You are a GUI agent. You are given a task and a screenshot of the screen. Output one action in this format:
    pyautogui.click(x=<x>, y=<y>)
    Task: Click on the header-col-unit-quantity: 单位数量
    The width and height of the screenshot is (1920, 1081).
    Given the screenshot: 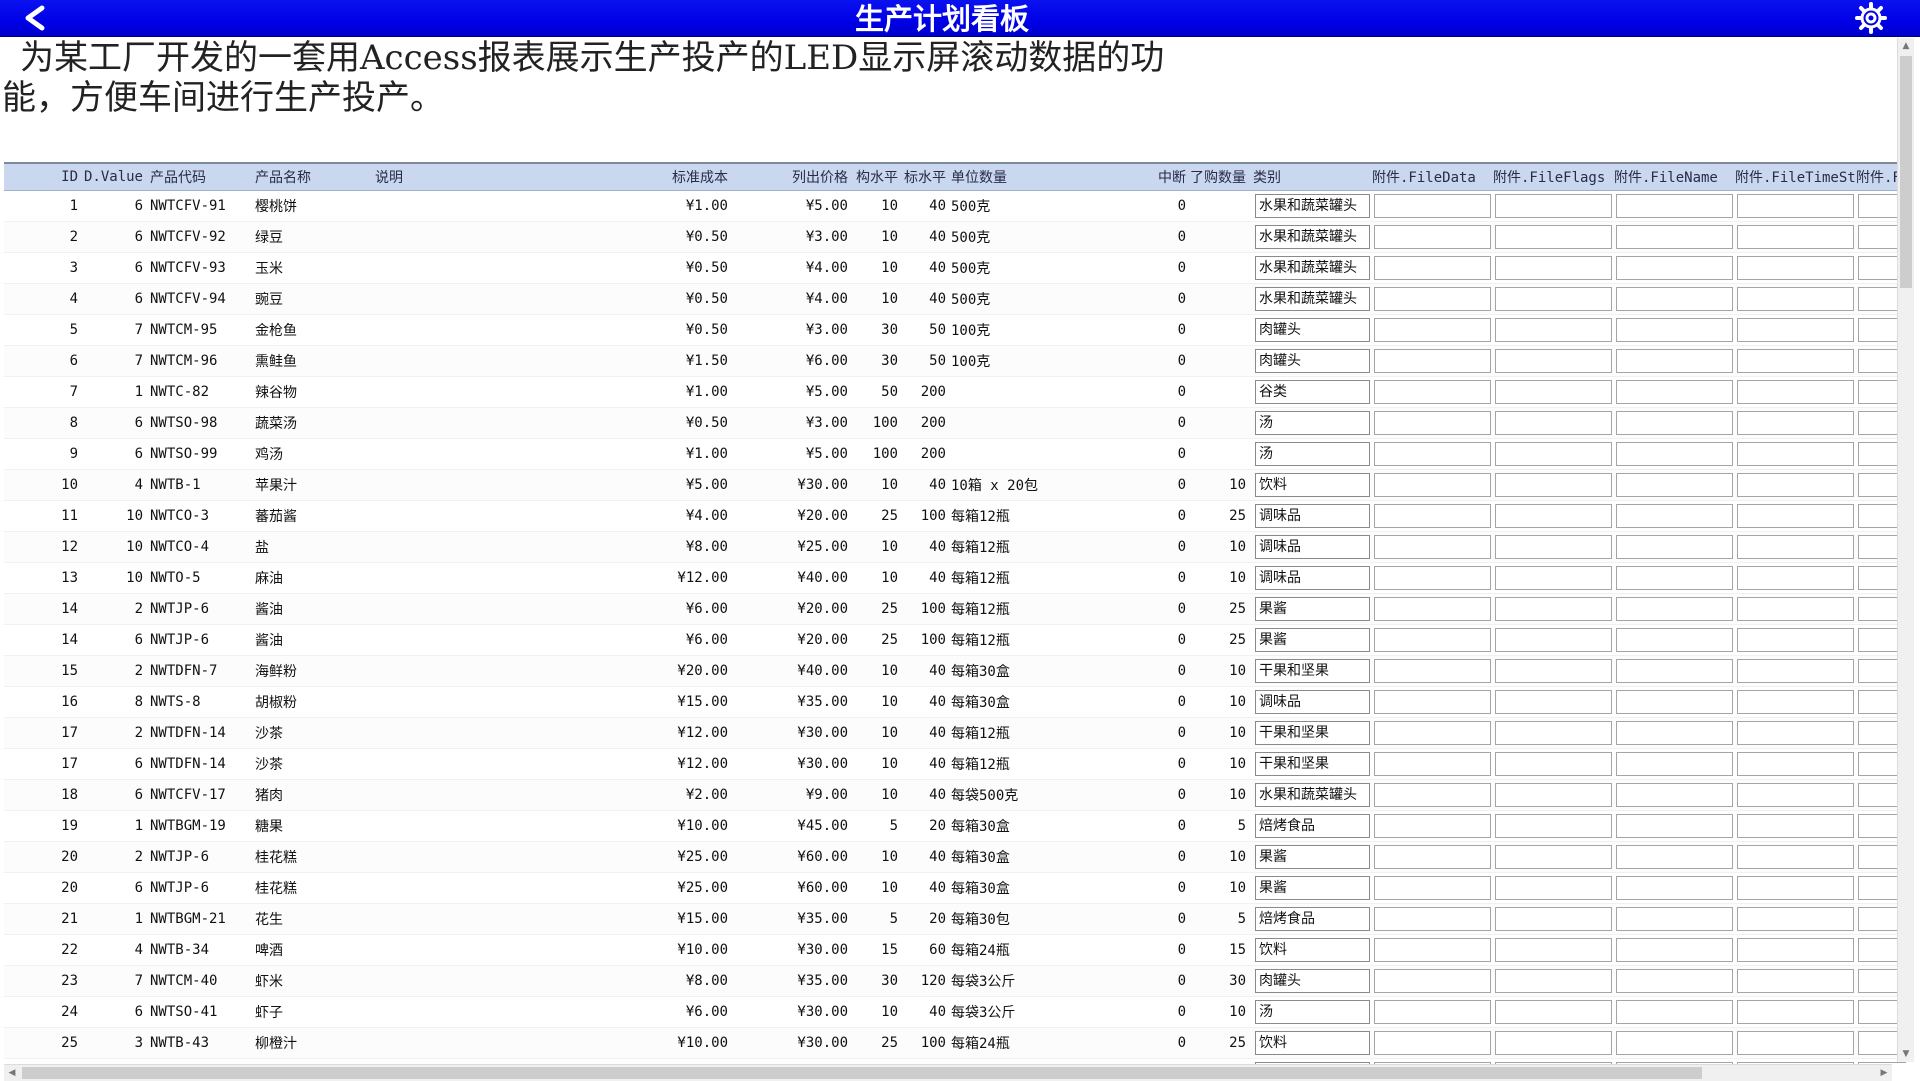 What is the action you would take?
    pyautogui.click(x=1013, y=177)
    